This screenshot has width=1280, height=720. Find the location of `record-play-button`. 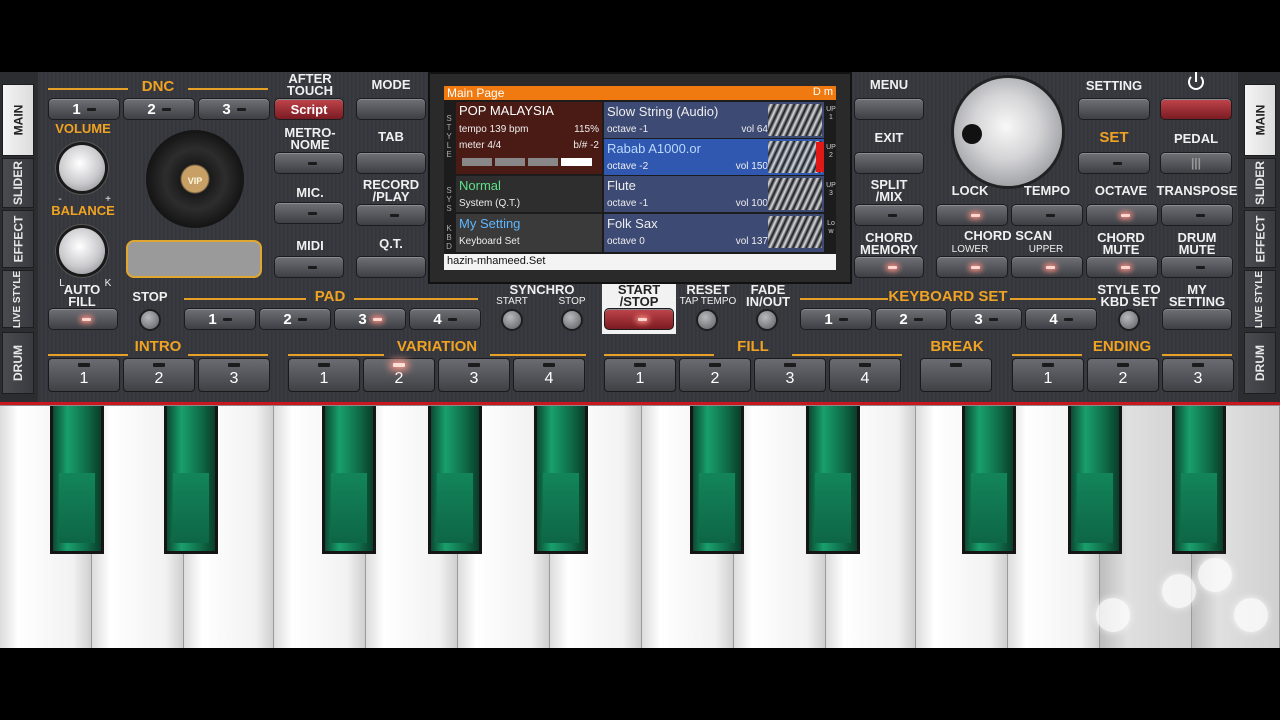

record-play-button is located at coordinates (391, 215).